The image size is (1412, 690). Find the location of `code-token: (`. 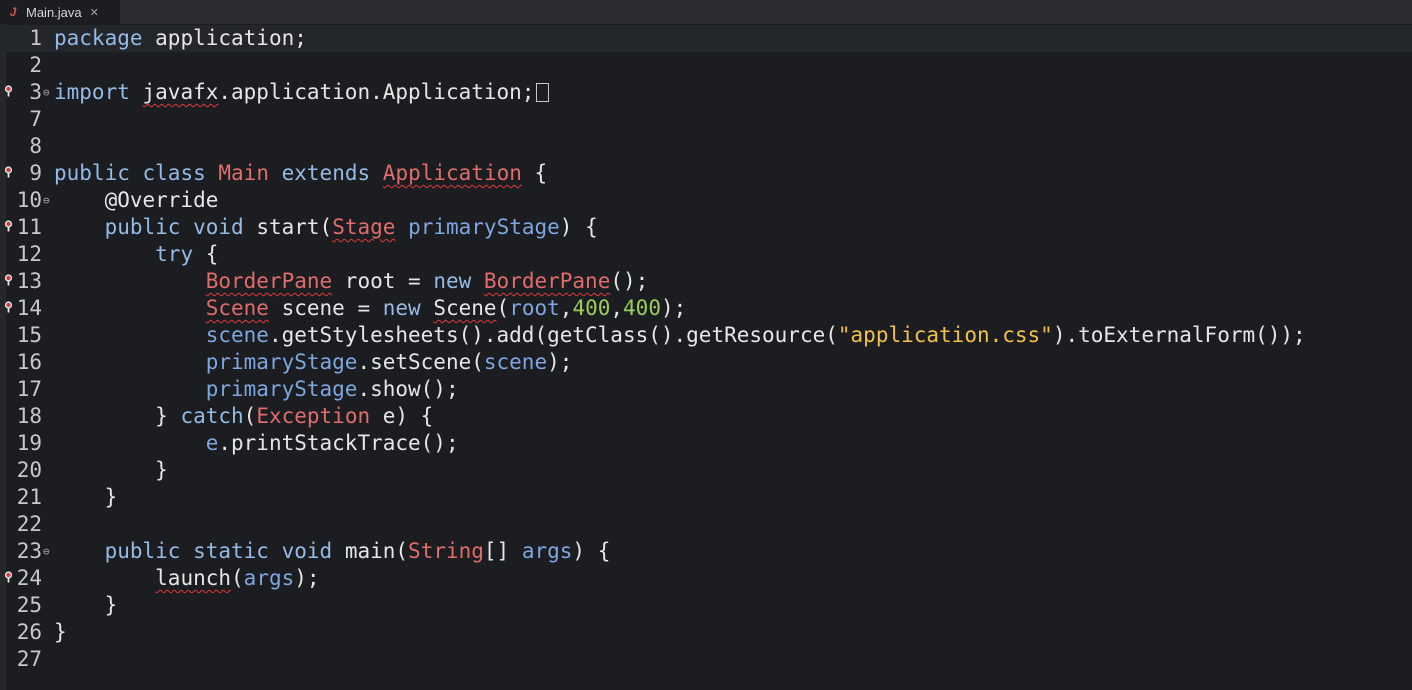

code-token: ( is located at coordinates (503, 308).